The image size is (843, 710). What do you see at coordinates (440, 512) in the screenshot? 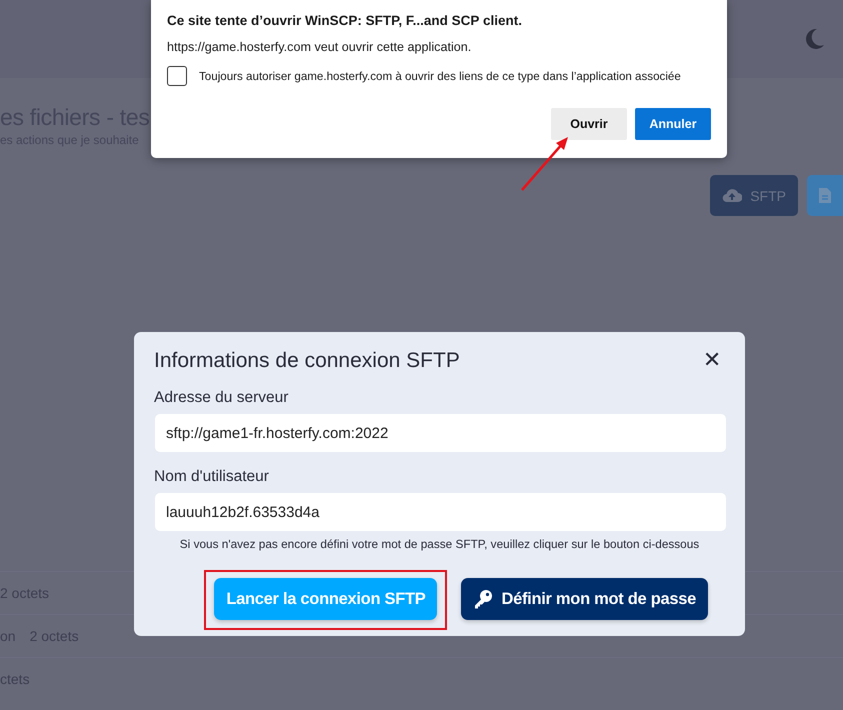
I see `input-field: lauuuh12b2f.63533d4a` at bounding box center [440, 512].